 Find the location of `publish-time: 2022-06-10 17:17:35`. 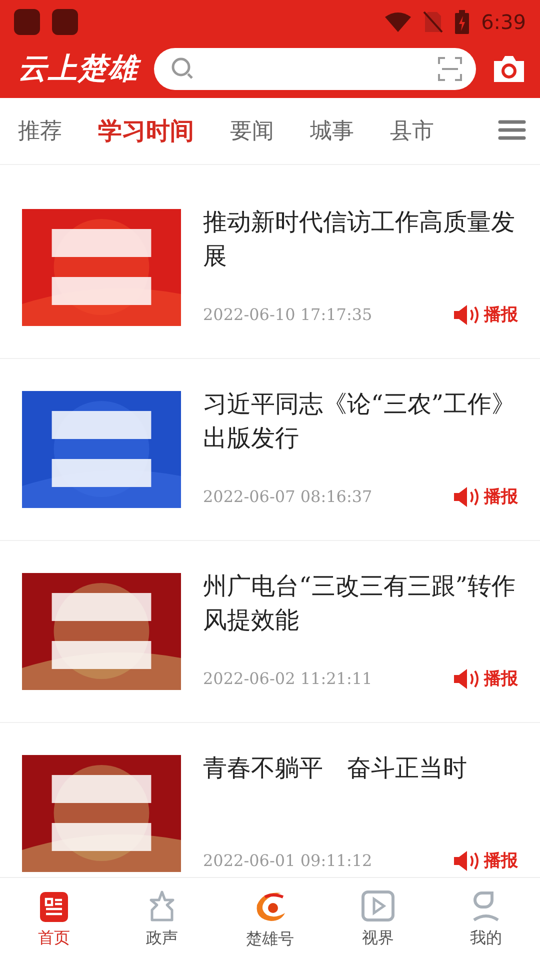

publish-time: 2022-06-10 17:17:35 is located at coordinates (287, 314).